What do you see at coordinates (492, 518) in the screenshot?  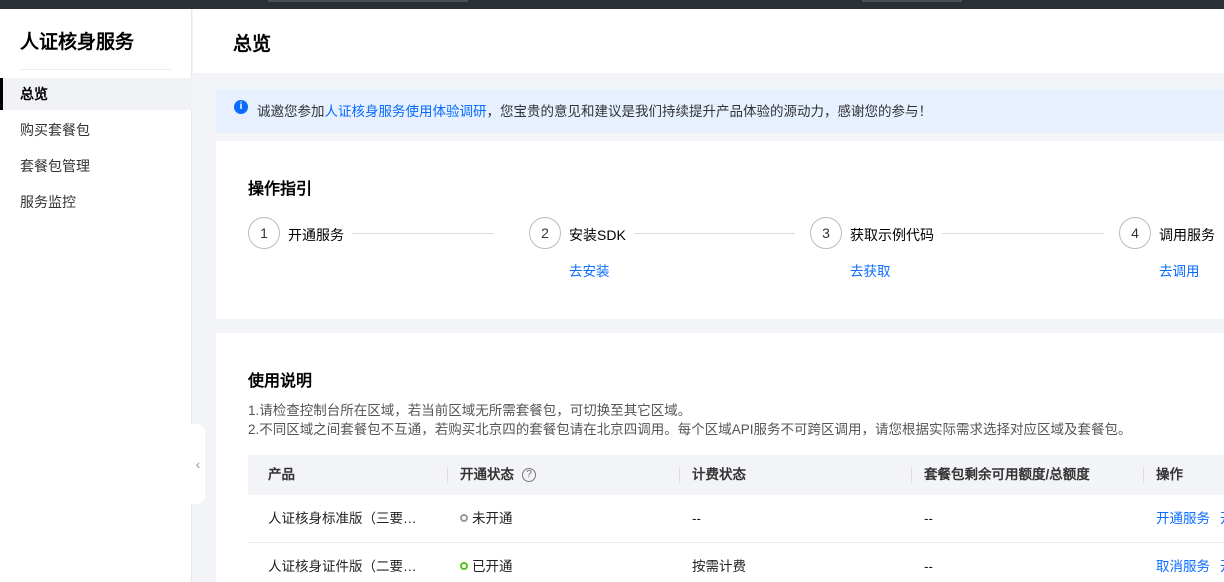 I see `open-status-label: 未开通` at bounding box center [492, 518].